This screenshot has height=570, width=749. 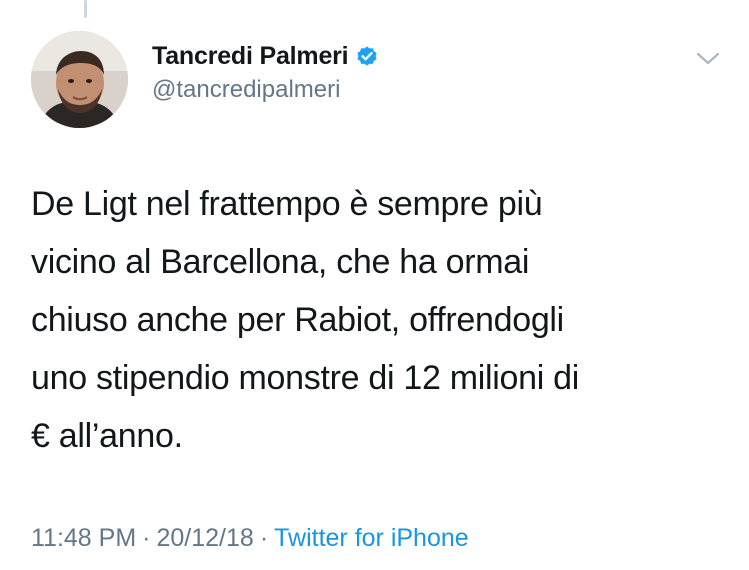 I want to click on tweet-header: Tancredi Palmeri @tancredipalmeri, so click(x=265, y=72).